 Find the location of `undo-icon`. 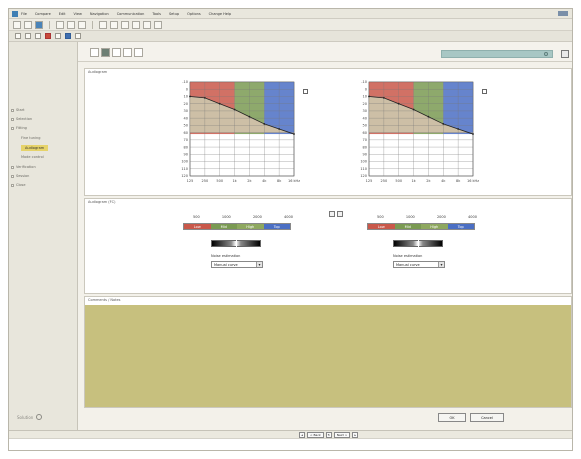

undo-icon is located at coordinates (103, 24).